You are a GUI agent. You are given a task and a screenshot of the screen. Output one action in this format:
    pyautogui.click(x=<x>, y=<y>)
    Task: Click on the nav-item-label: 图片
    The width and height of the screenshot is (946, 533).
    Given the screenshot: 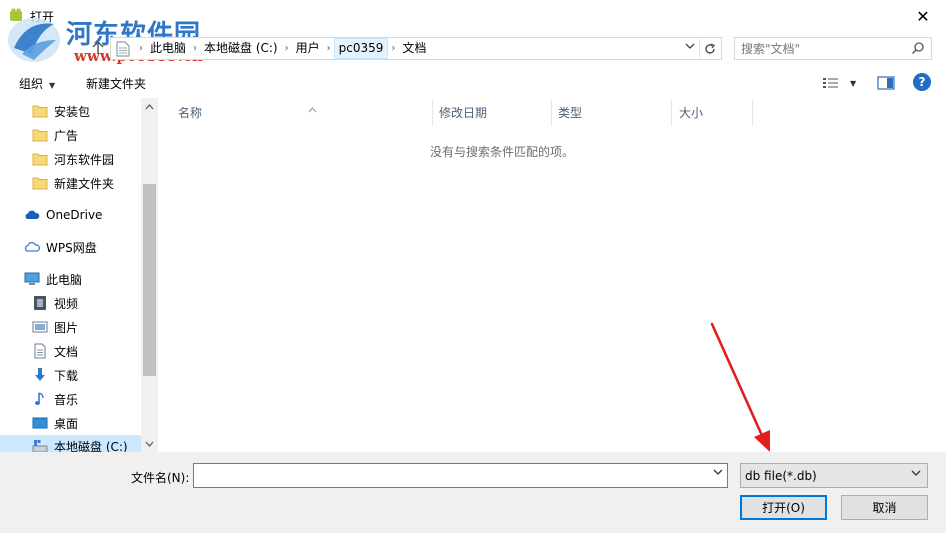 What is the action you would take?
    pyautogui.click(x=66, y=327)
    